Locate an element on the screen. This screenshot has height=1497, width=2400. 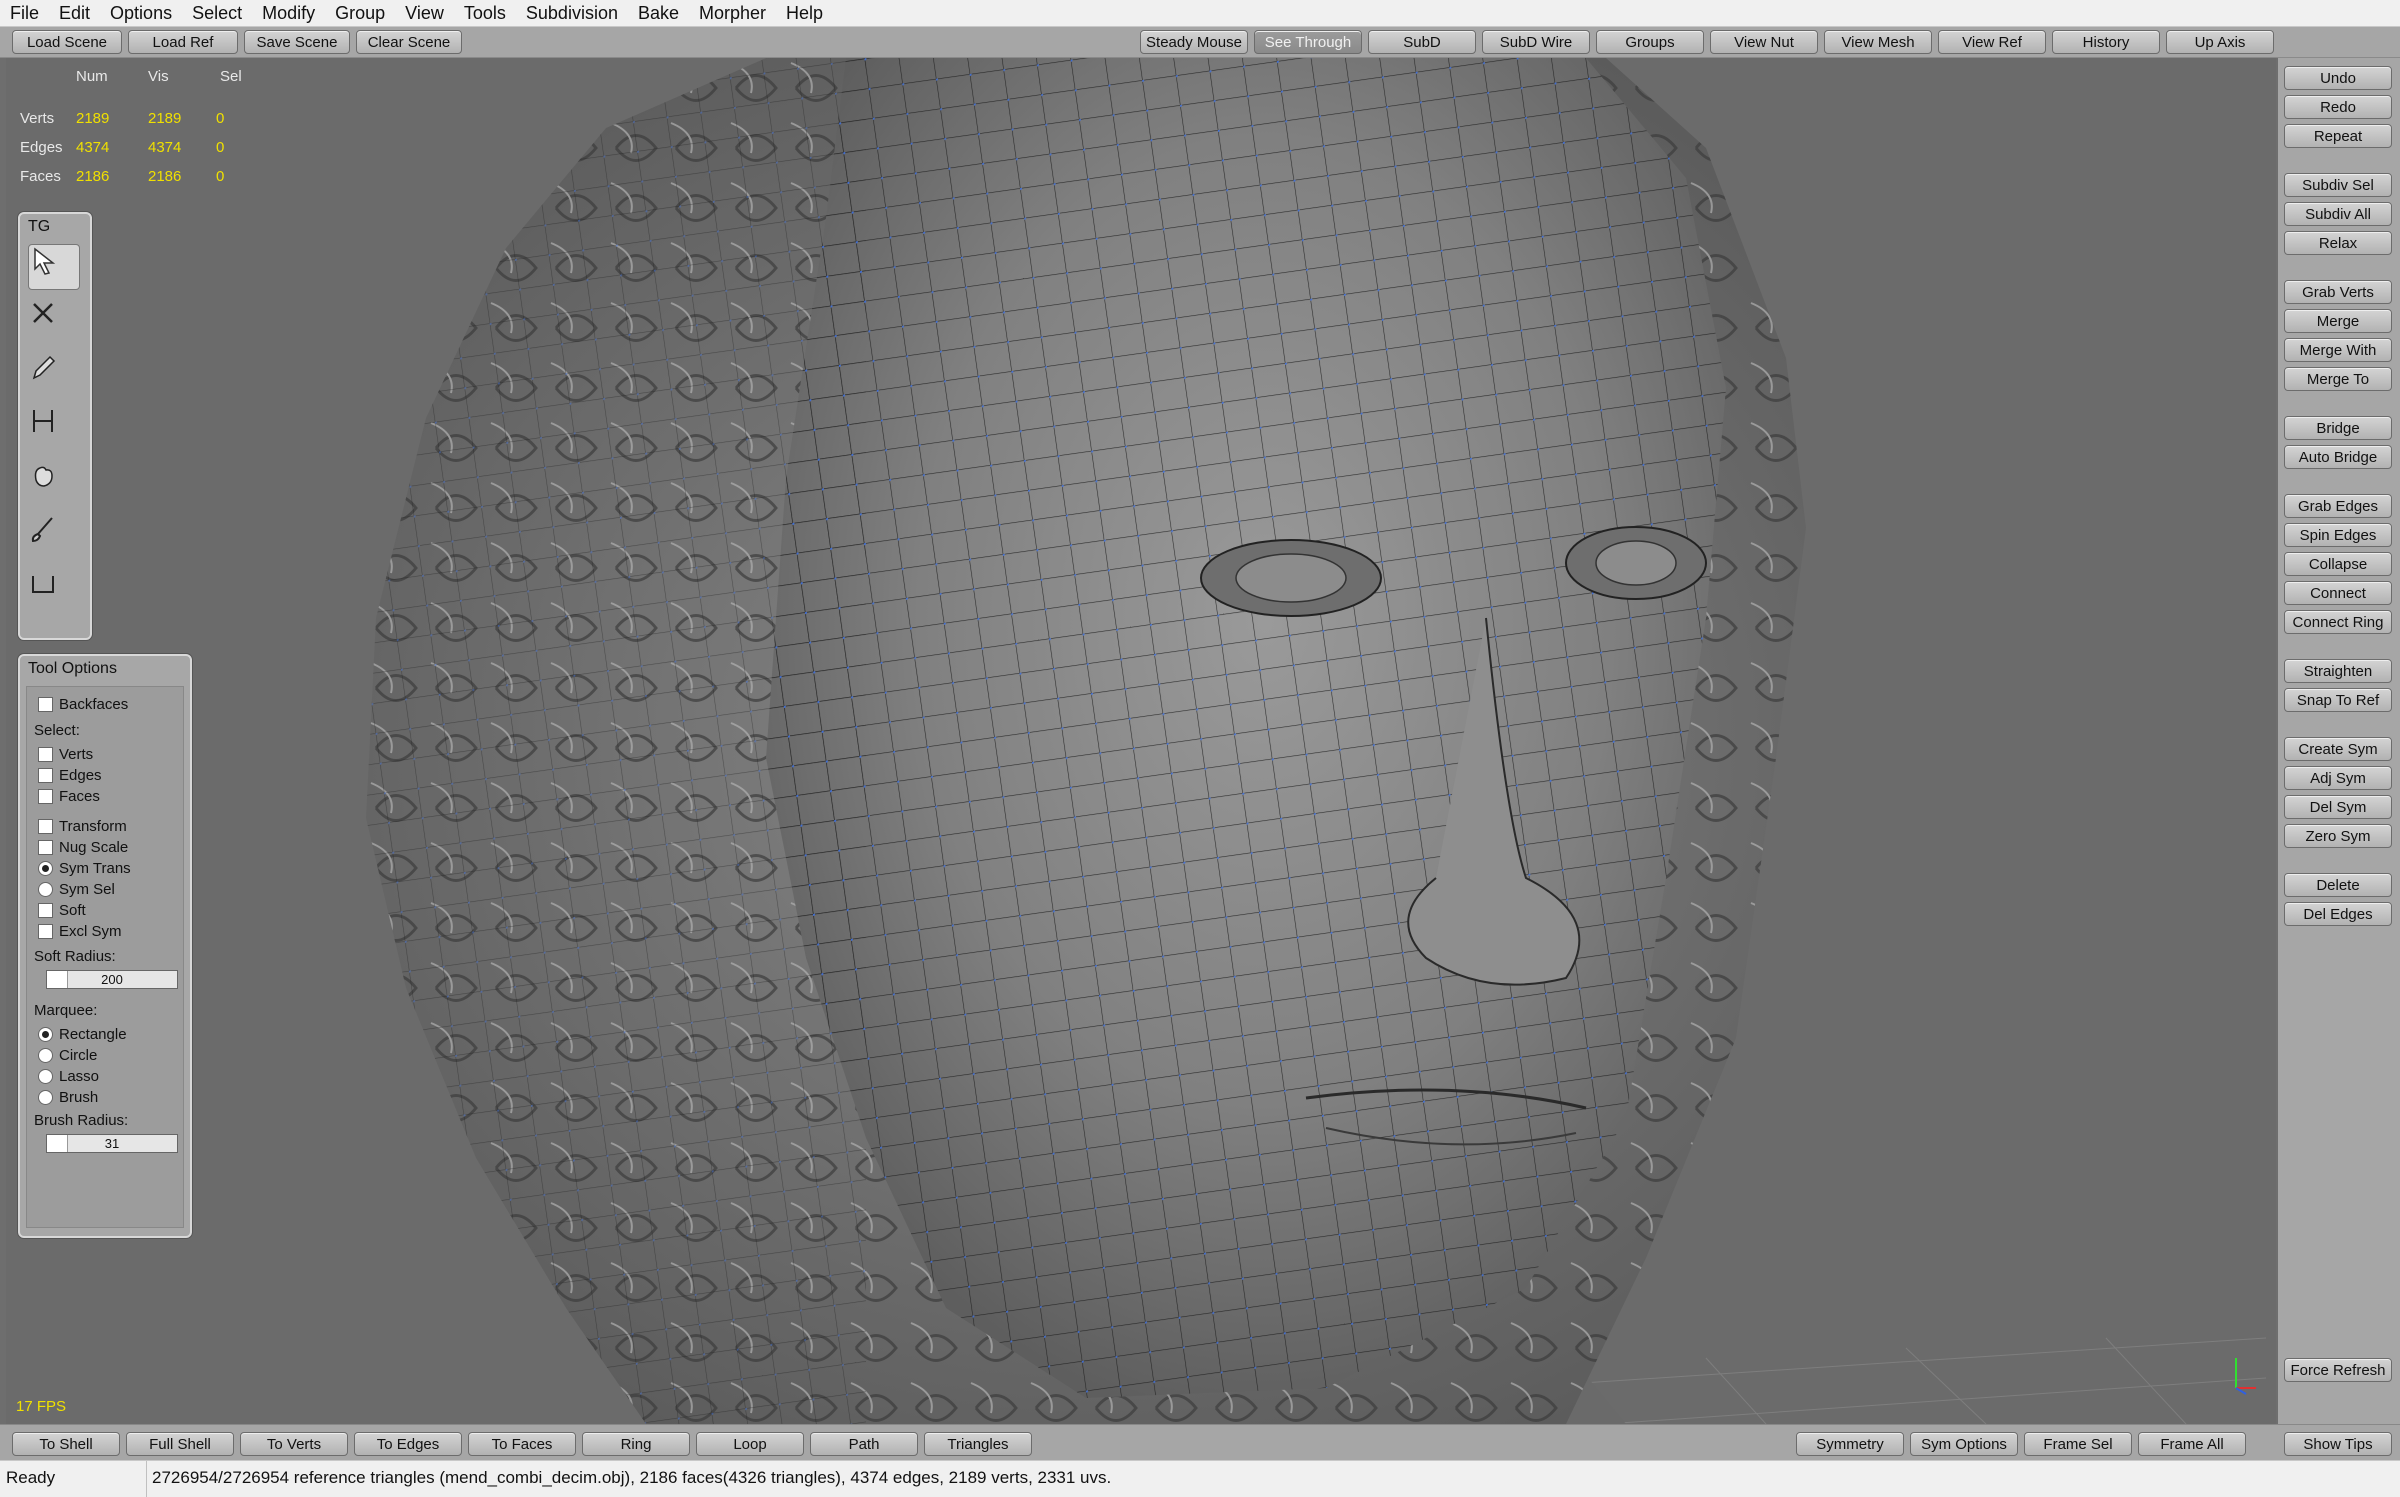
sym-trans-radio: Sym Trans is located at coordinates (84, 868).